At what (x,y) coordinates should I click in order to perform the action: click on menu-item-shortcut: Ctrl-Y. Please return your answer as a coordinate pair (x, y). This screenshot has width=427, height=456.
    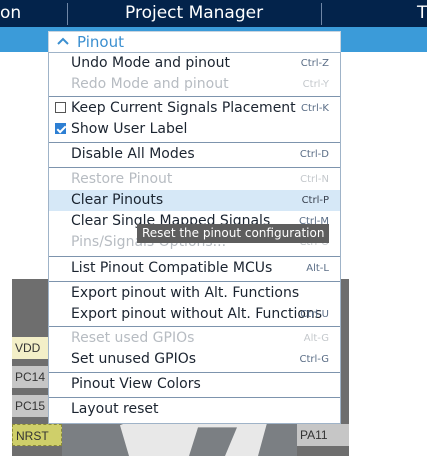
    Looking at the image, I should click on (315, 84).